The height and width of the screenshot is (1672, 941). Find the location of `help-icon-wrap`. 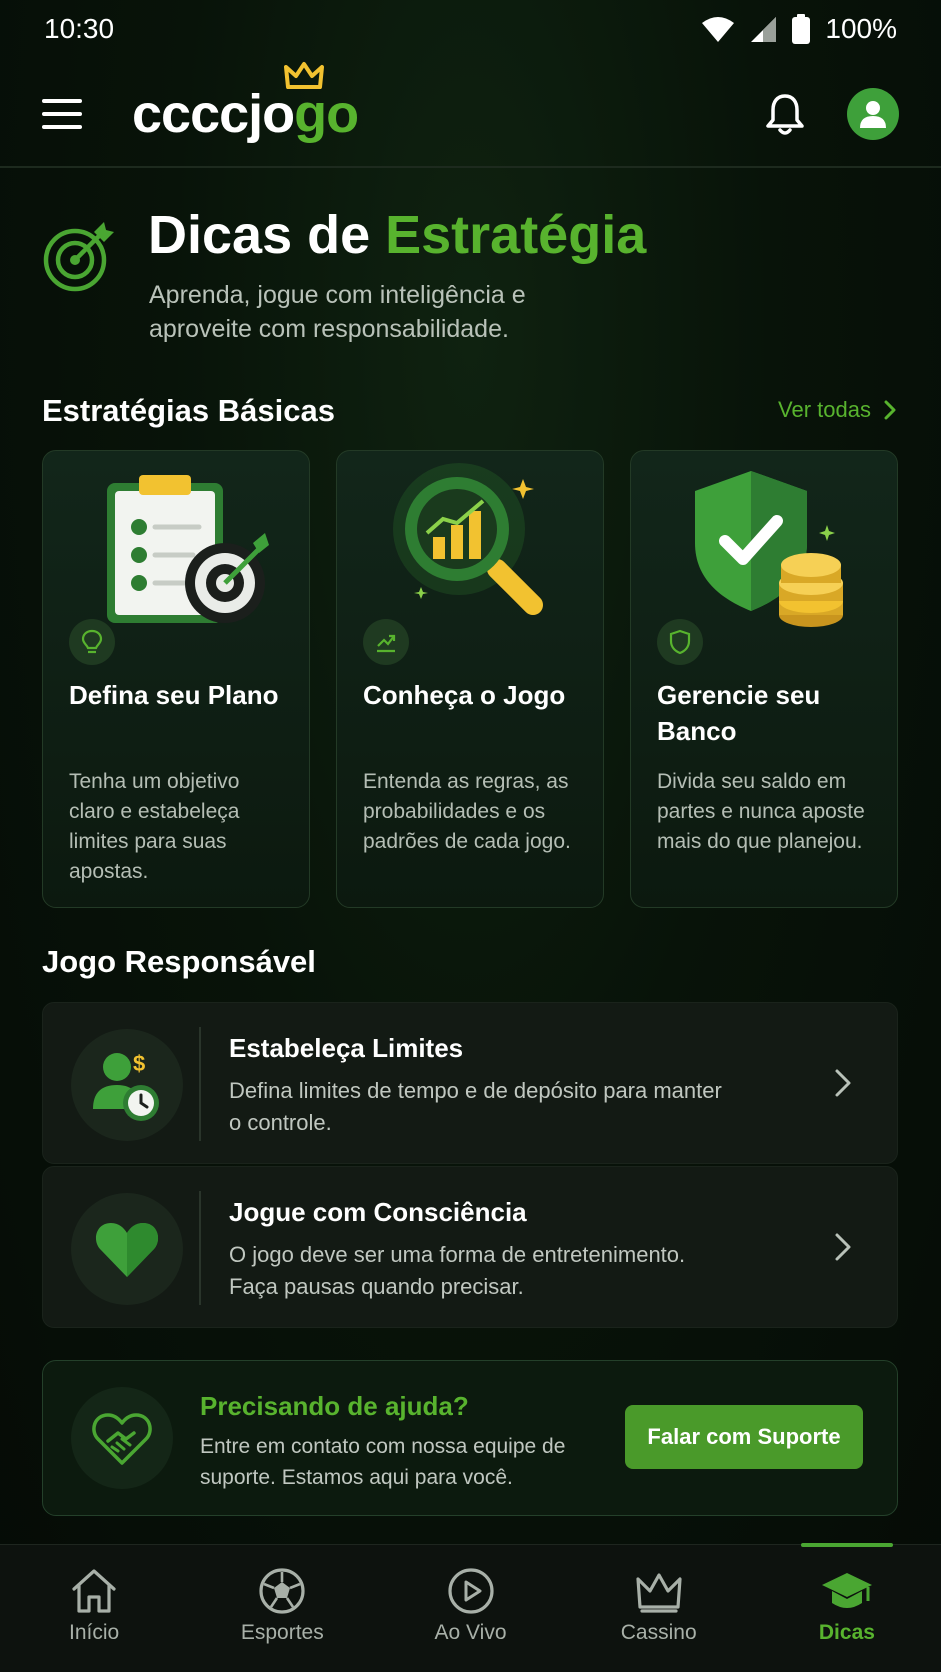

help-icon-wrap is located at coordinates (122, 1438).